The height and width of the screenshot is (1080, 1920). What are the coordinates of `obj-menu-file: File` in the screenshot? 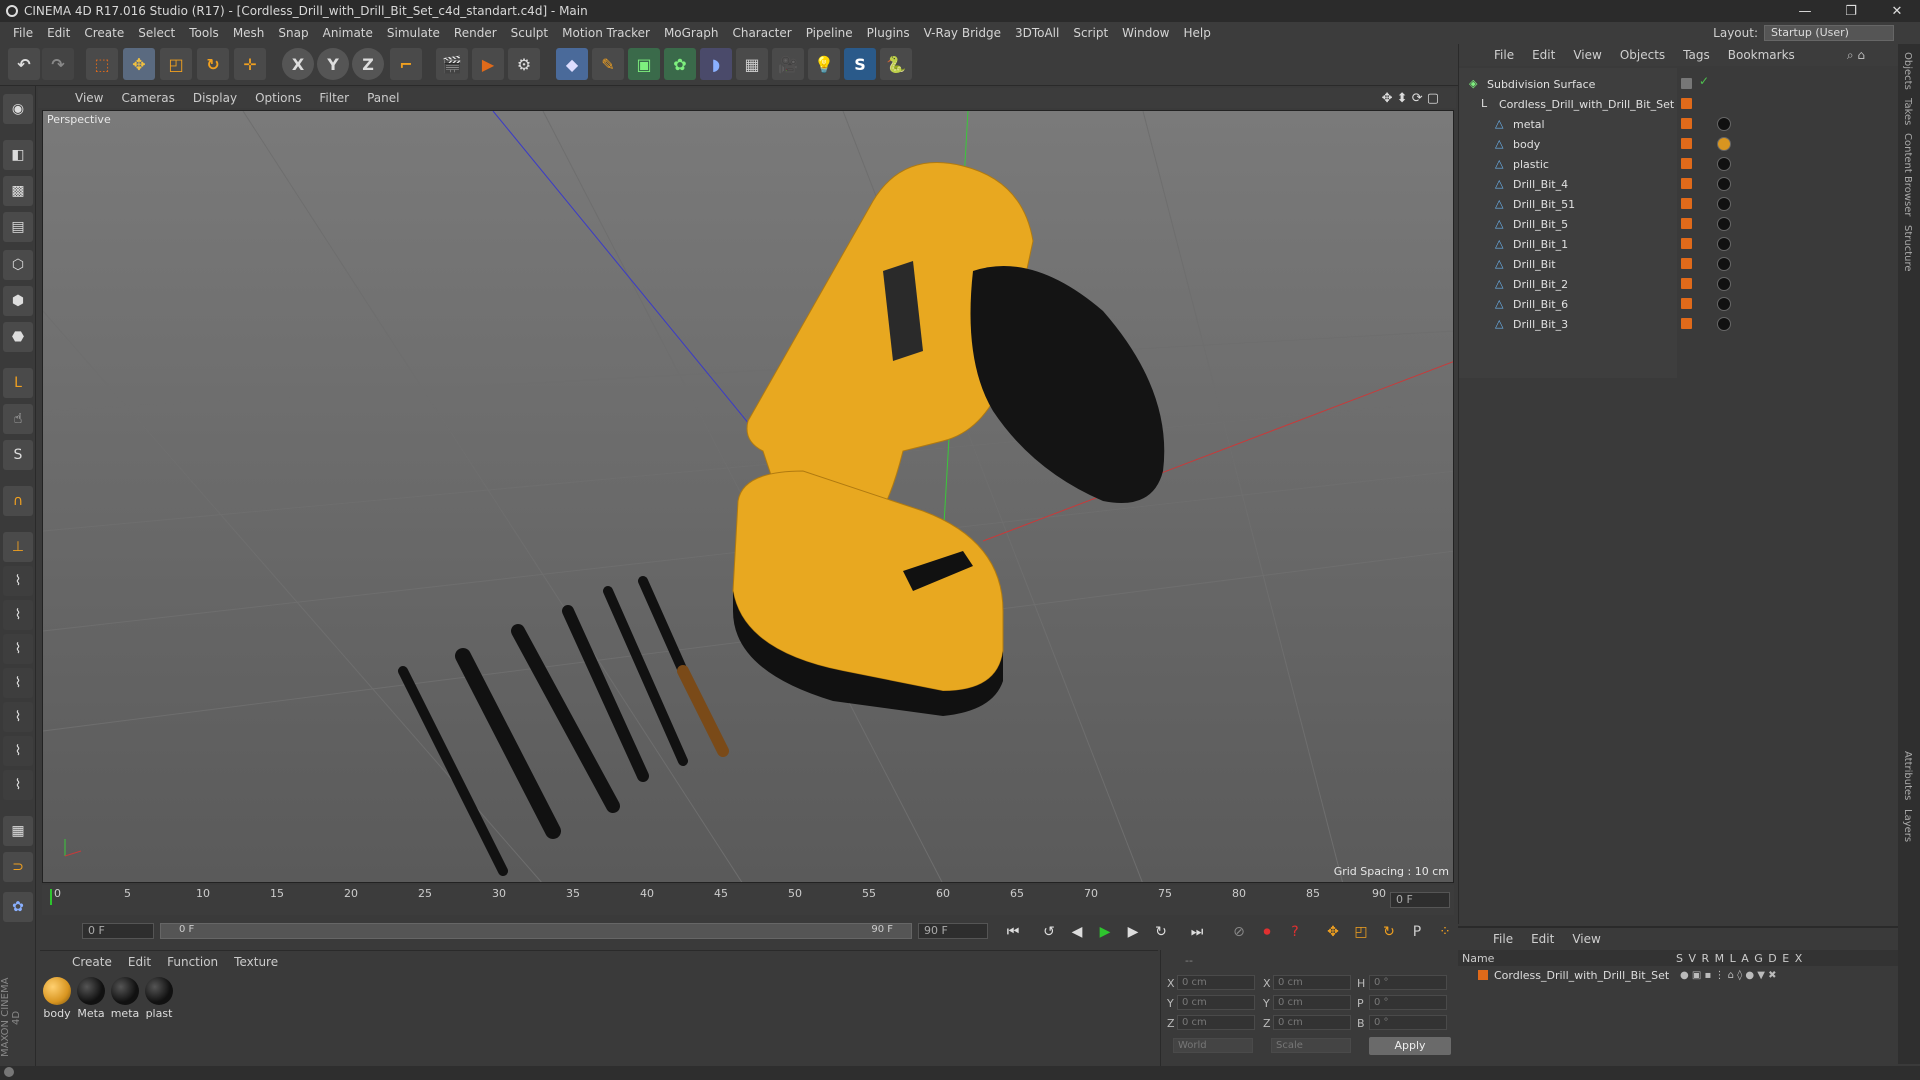 It's located at (1504, 55).